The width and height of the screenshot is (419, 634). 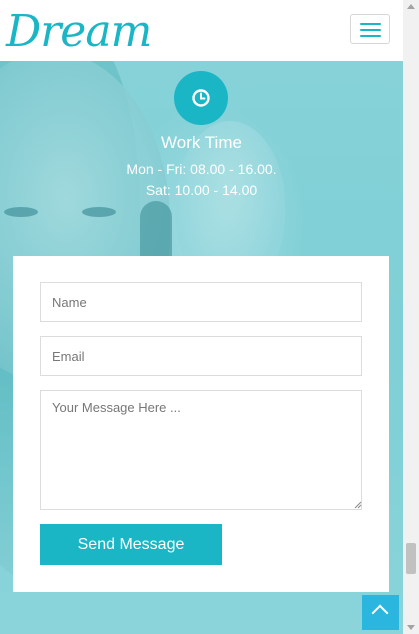 What do you see at coordinates (411, 317) in the screenshot?
I see `page-scrollbar` at bounding box center [411, 317].